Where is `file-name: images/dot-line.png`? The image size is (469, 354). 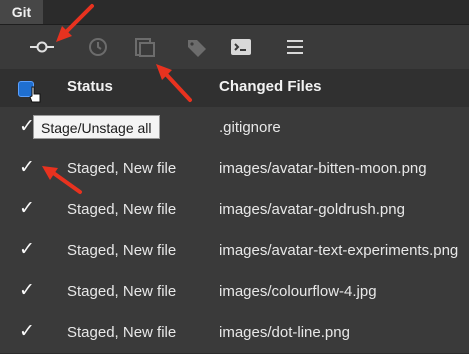 file-name: images/dot-line.png is located at coordinates (284, 332).